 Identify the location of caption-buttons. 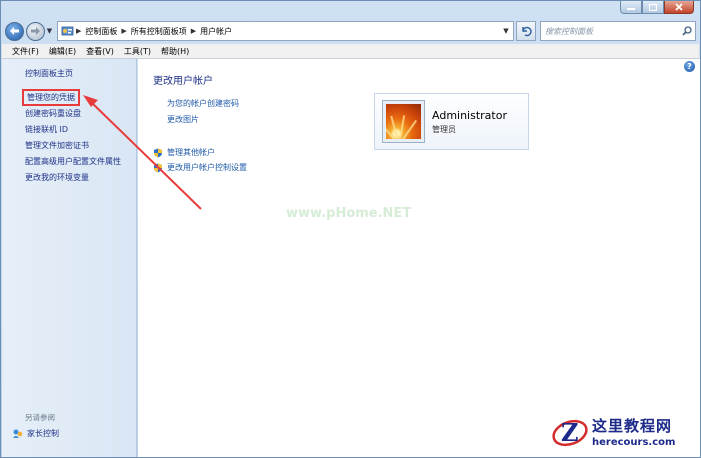
(657, 7).